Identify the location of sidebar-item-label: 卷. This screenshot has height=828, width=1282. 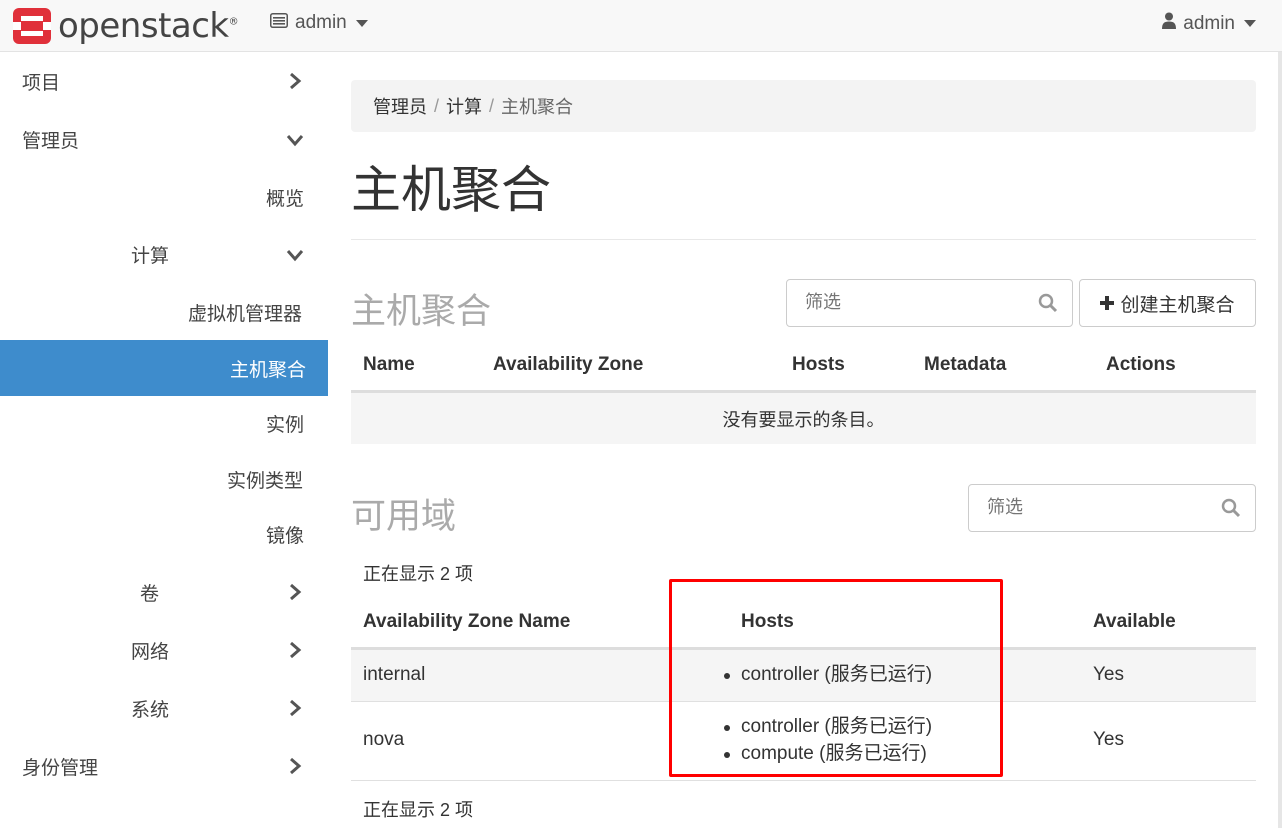
(150, 594).